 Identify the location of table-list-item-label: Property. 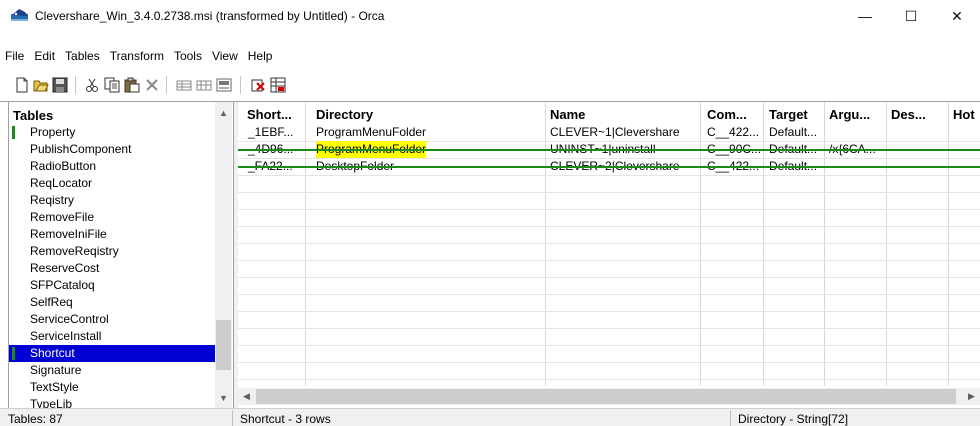
(53, 132).